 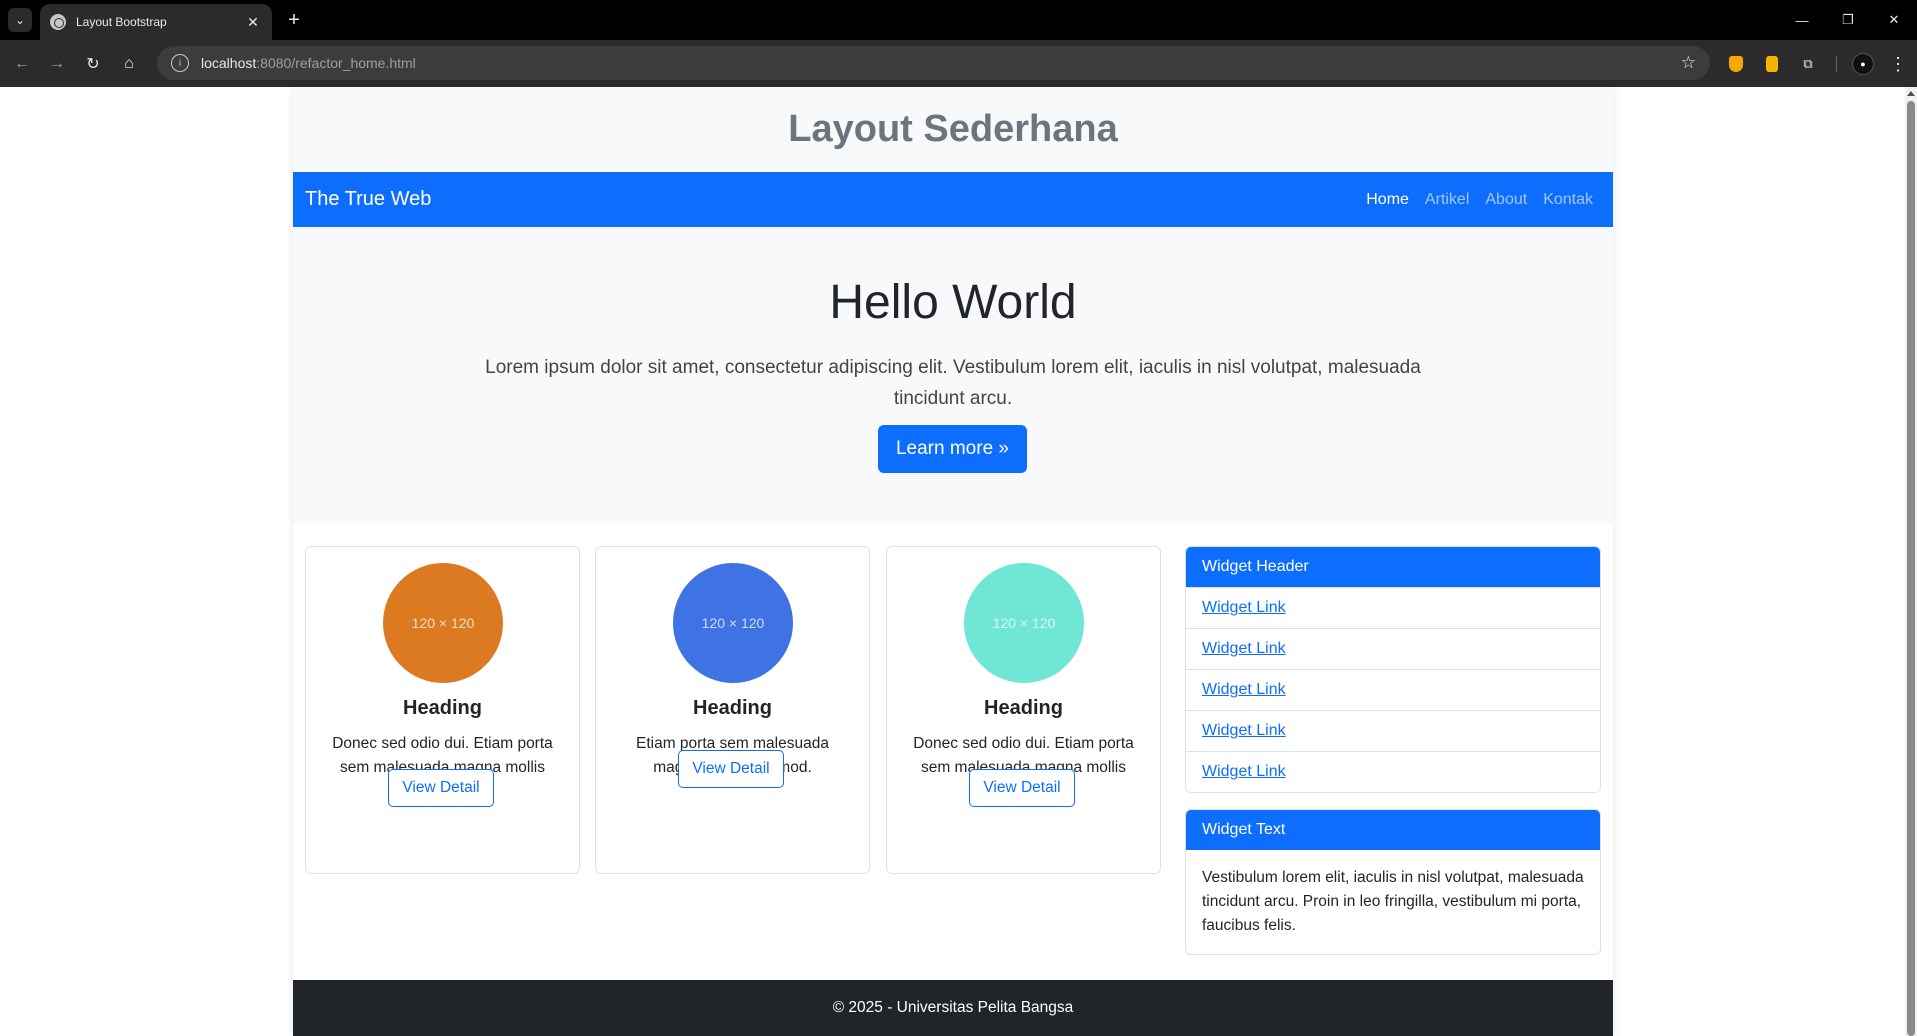 I want to click on learn-more-button: Learn more », so click(x=952, y=449).